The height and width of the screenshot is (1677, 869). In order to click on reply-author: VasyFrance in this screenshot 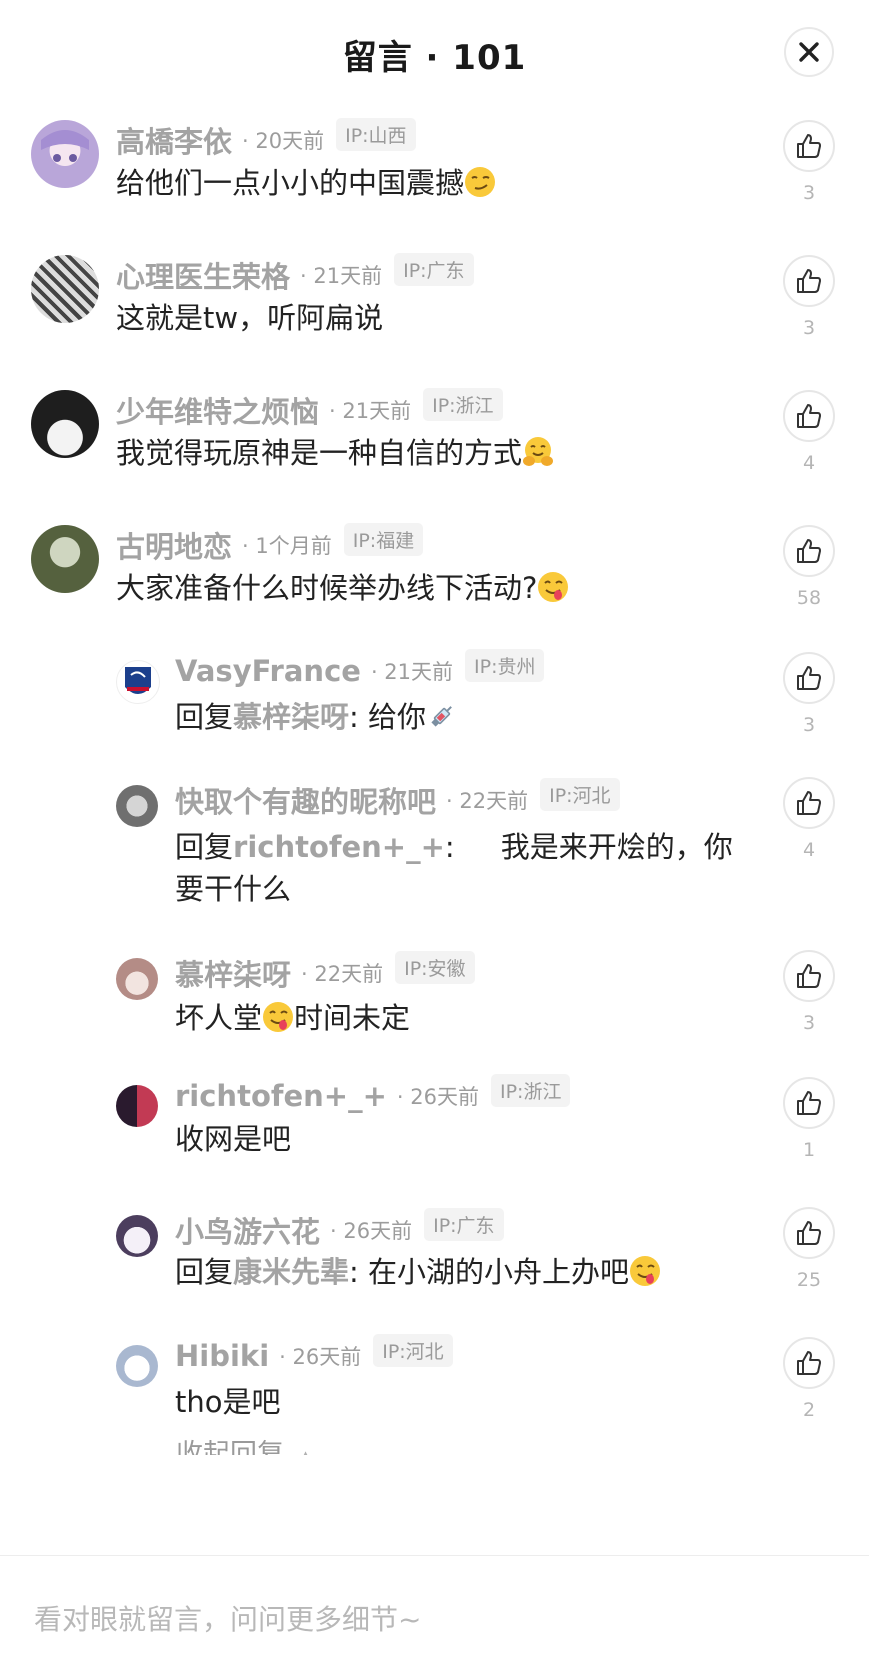, I will do `click(268, 671)`.